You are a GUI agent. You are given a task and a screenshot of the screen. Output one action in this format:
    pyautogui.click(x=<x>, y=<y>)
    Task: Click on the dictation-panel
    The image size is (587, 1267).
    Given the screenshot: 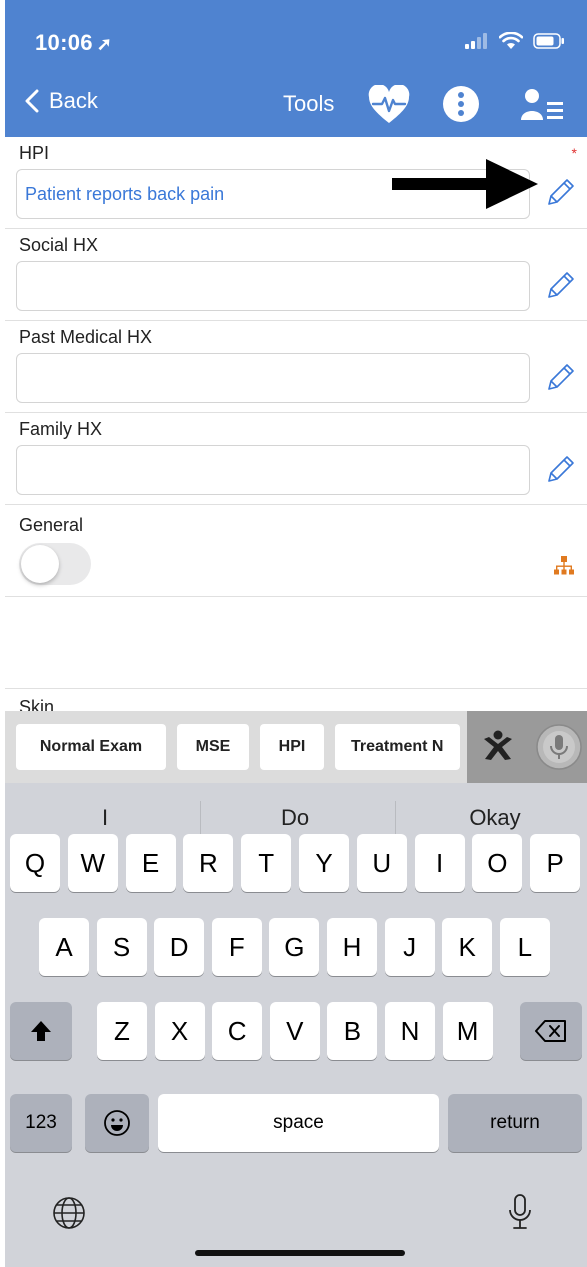 What is the action you would take?
    pyautogui.click(x=527, y=747)
    